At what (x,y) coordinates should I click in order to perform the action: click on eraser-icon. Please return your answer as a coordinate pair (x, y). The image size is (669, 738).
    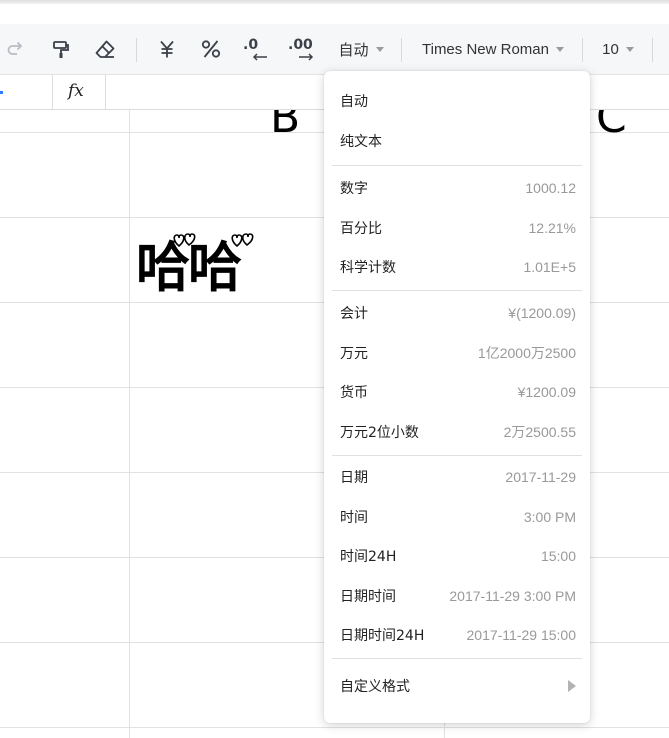
    Looking at the image, I should click on (105, 49).